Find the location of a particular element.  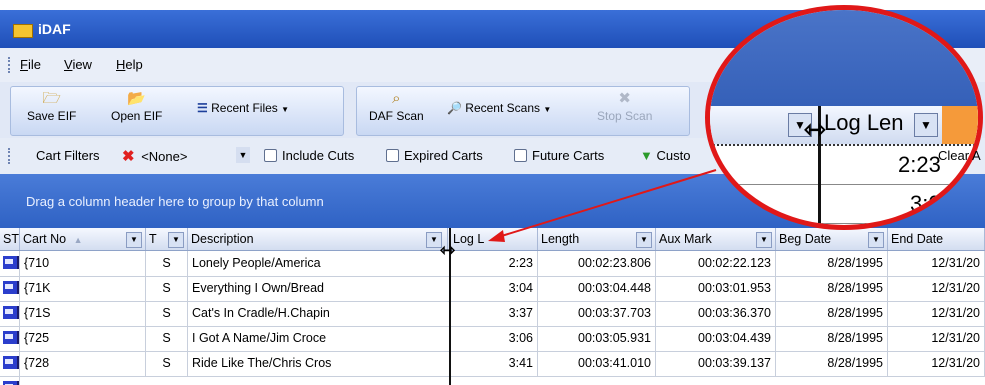

magnified-highlight is located at coordinates (960, 125).